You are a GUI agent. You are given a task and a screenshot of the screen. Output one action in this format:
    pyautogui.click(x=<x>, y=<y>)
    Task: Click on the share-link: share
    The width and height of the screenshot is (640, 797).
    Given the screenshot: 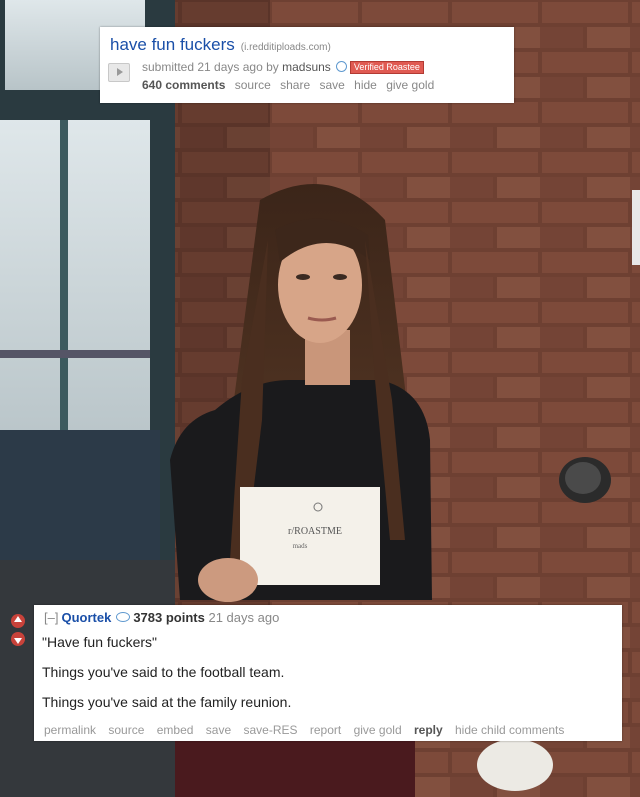 What is the action you would take?
    pyautogui.click(x=295, y=85)
    